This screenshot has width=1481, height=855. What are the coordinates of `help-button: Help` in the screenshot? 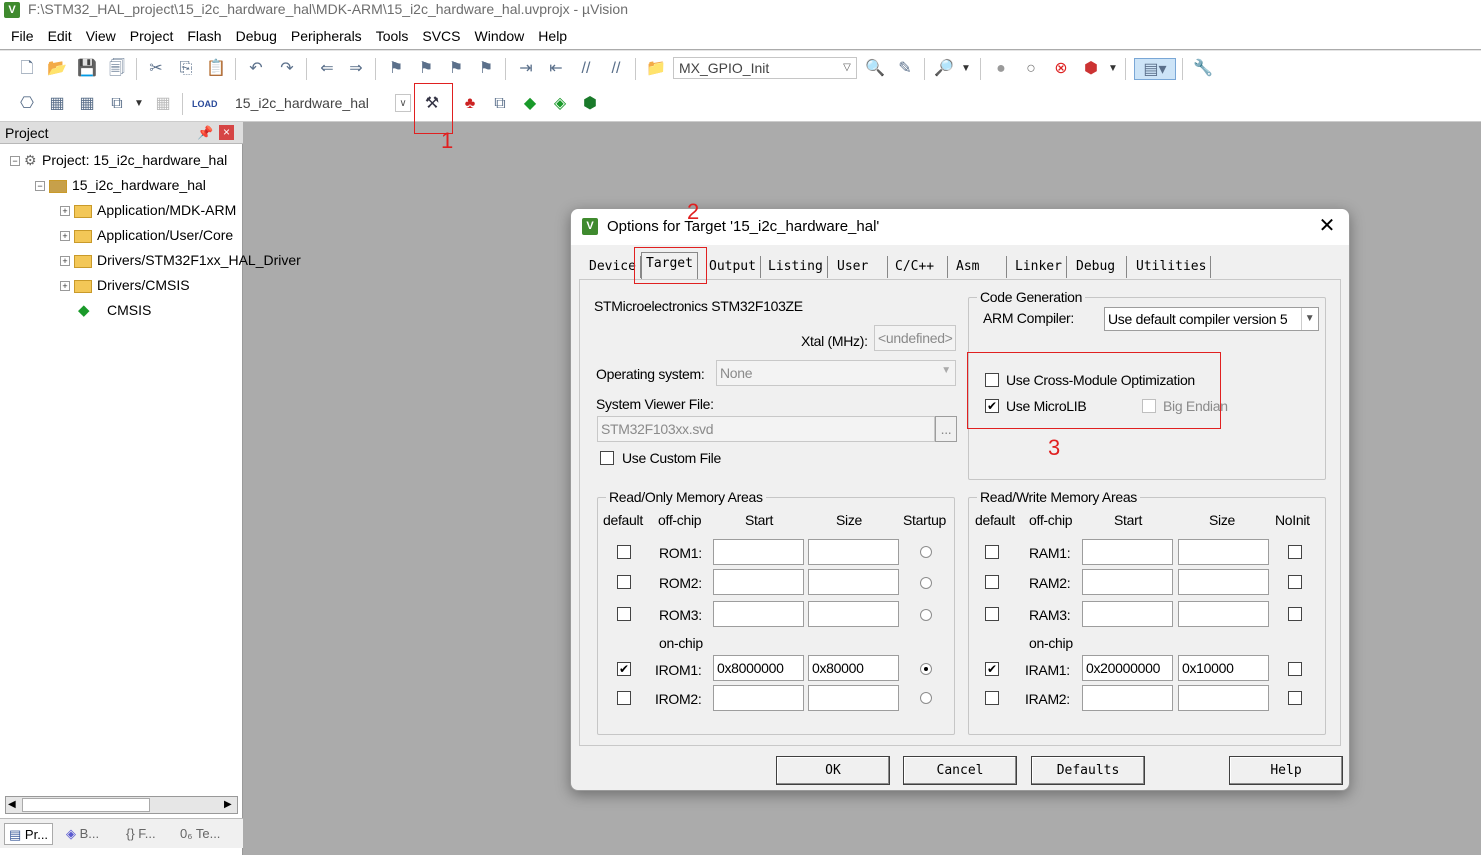 It's located at (1286, 770).